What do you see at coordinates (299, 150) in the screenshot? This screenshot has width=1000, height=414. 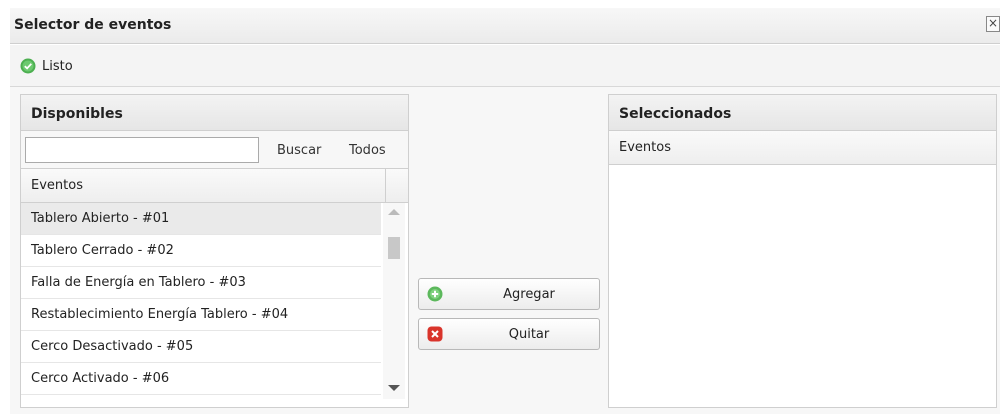 I see `search-button: Buscar` at bounding box center [299, 150].